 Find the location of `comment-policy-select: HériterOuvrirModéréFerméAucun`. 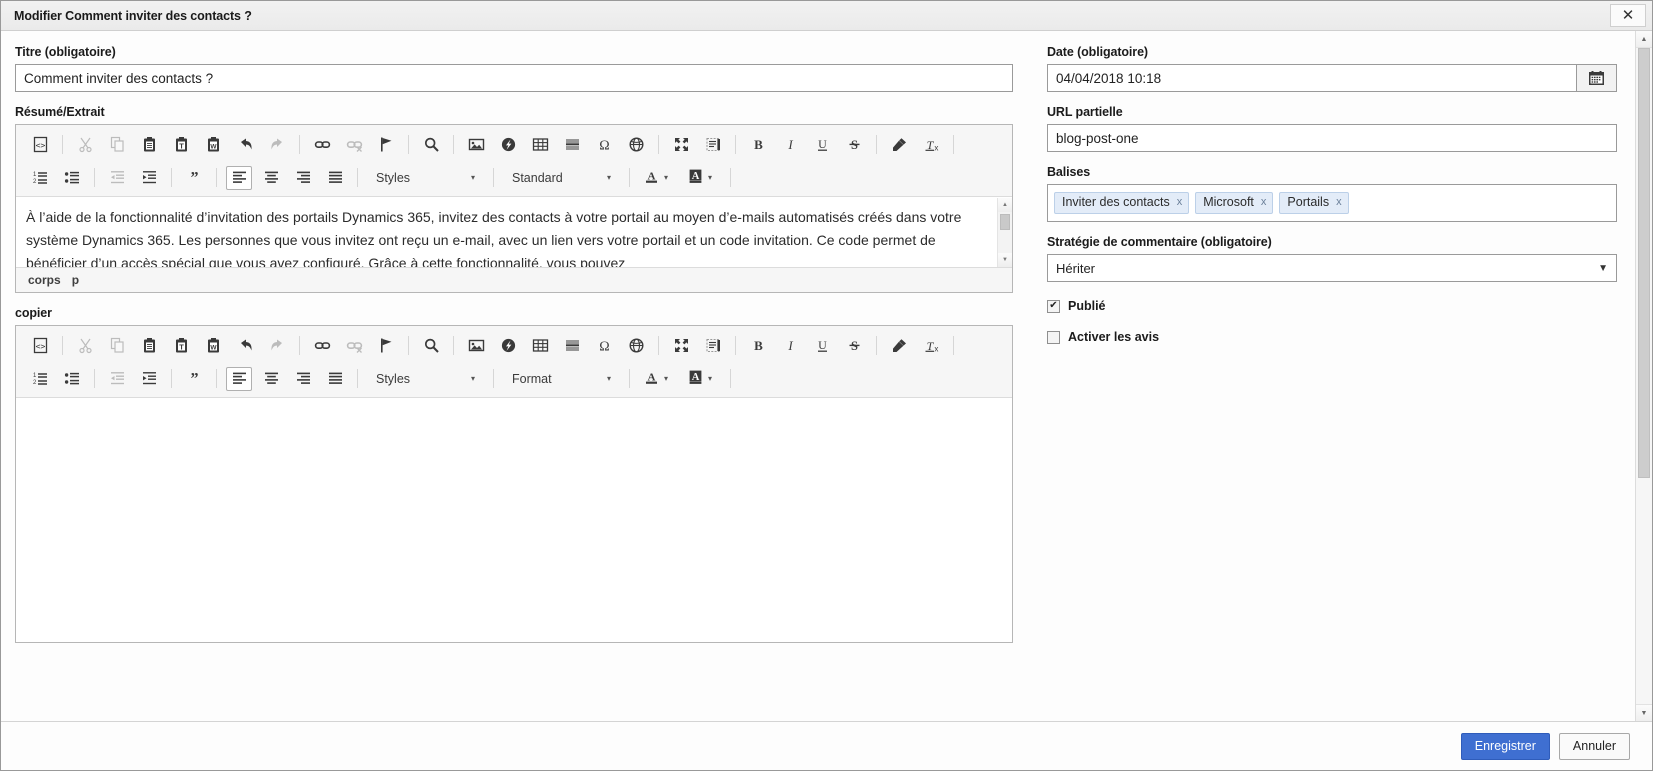

comment-policy-select: HériterOuvrirModéréFerméAucun is located at coordinates (1332, 268).